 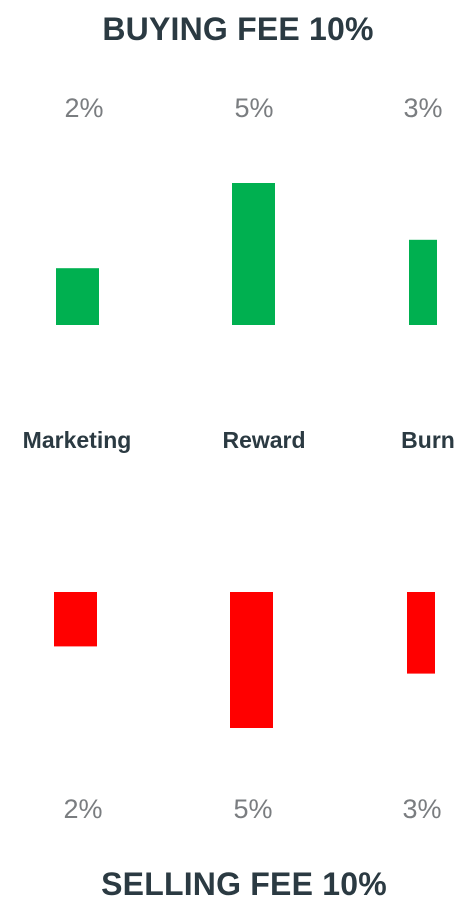 I want to click on selling-bar-marketing, so click(x=75, y=619).